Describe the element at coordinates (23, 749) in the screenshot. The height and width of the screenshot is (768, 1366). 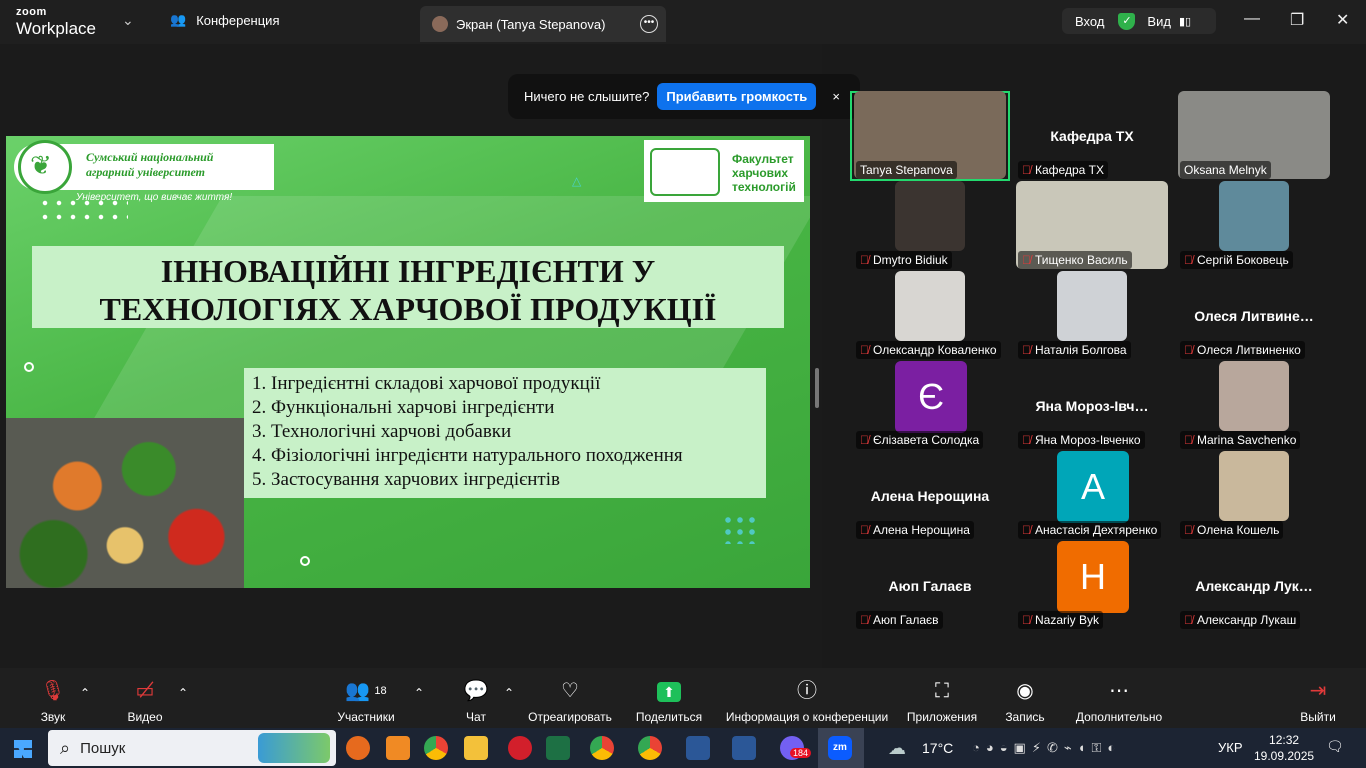
I see `windows-start-icon` at that location.